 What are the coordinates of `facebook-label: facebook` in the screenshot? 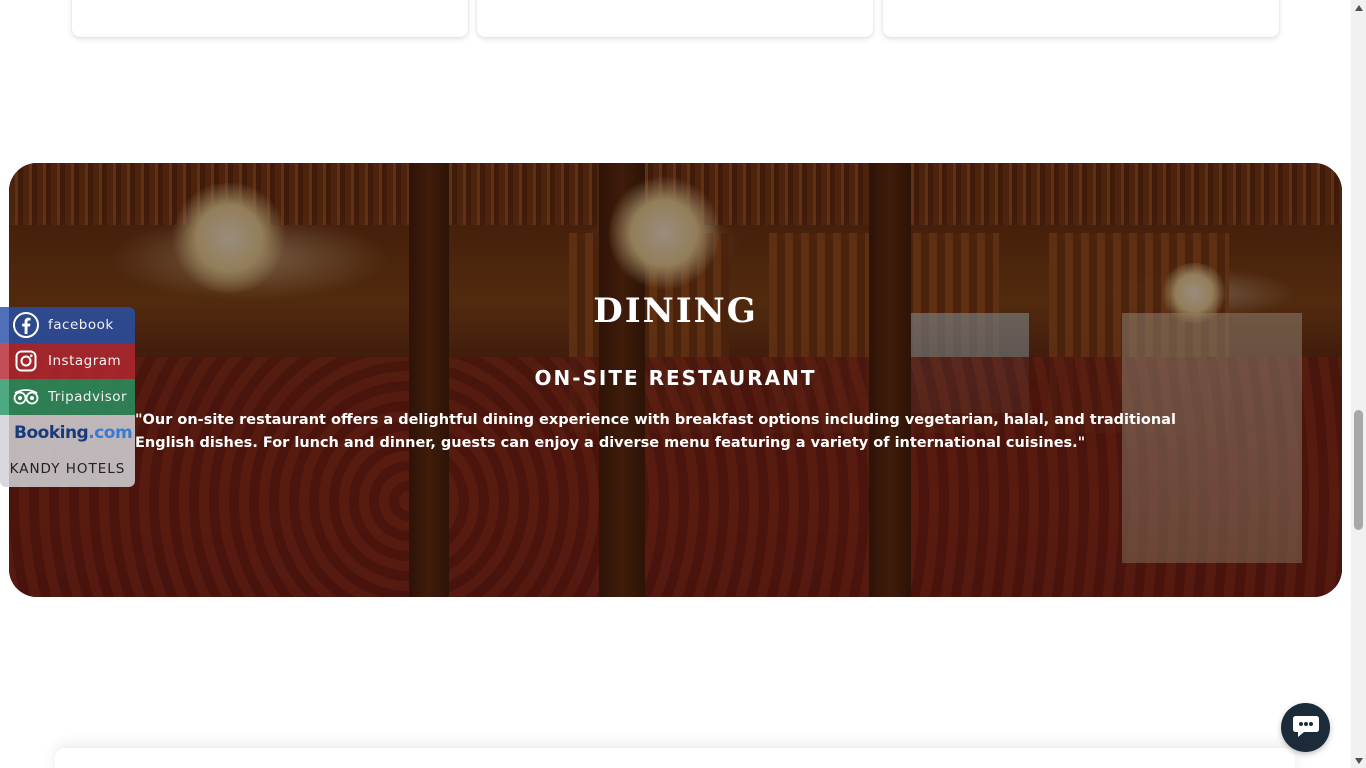 It's located at (81, 325).